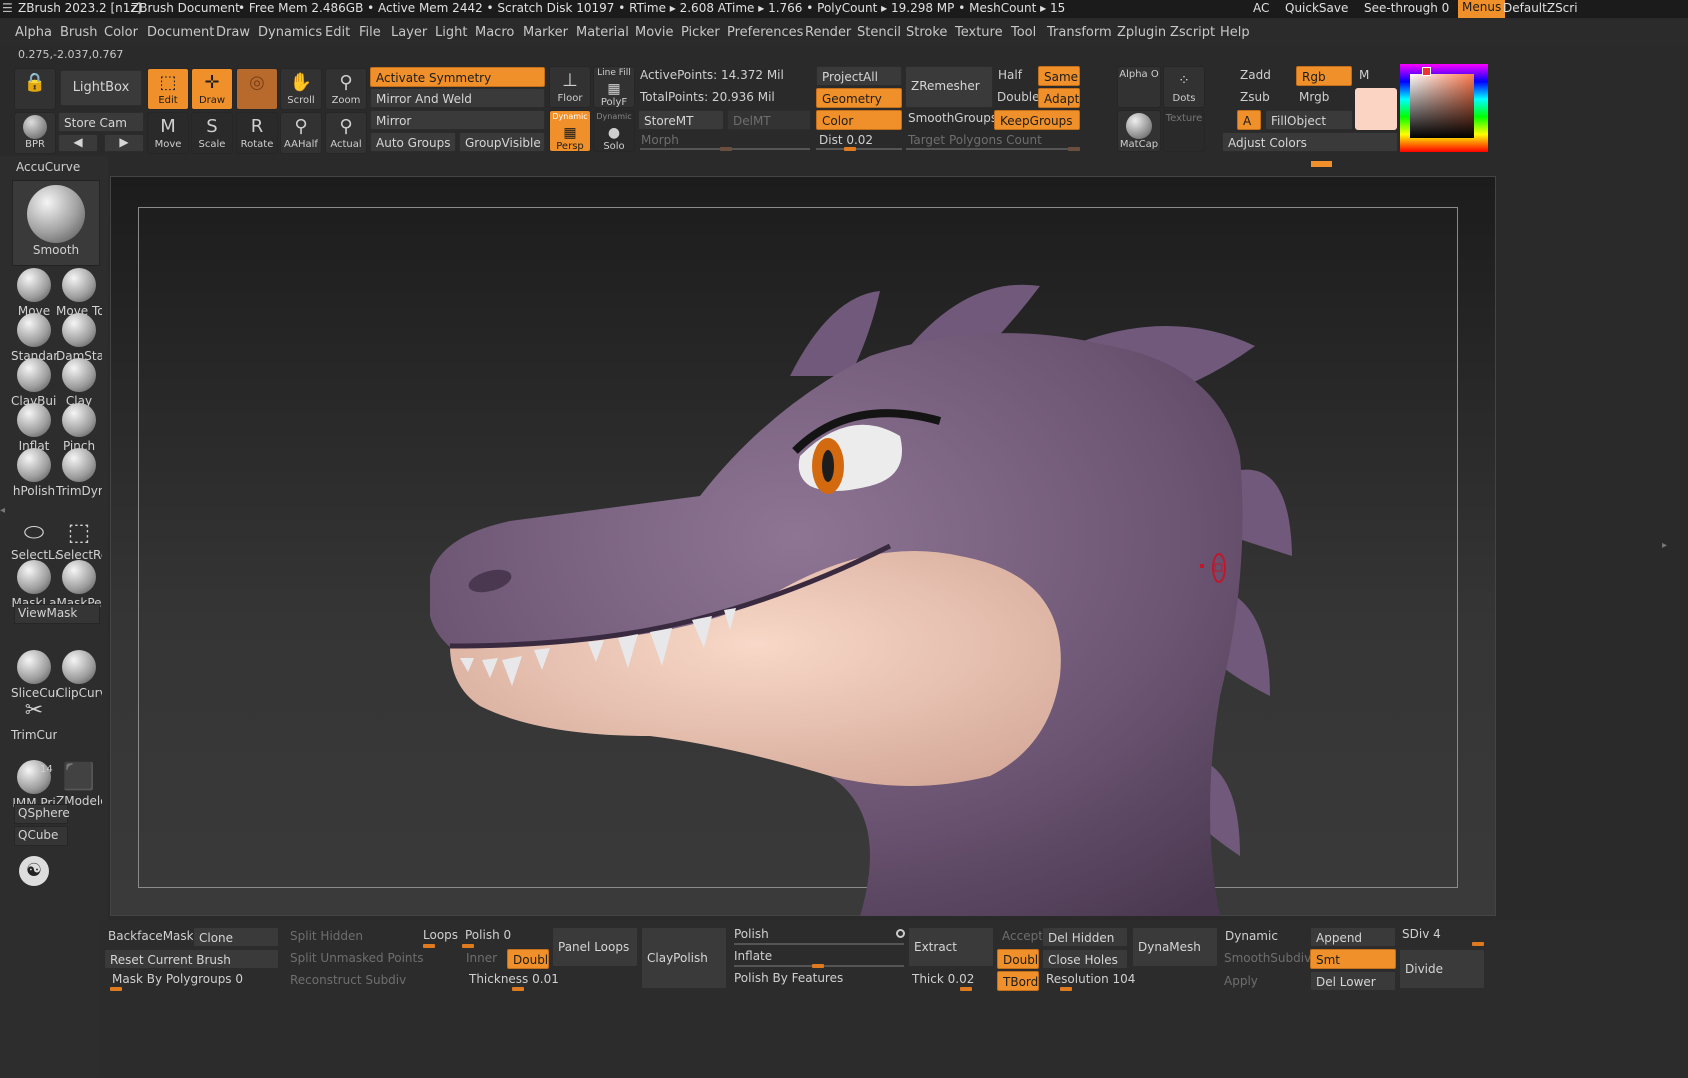  What do you see at coordinates (1066, 989) in the screenshot?
I see `resolution-knob` at bounding box center [1066, 989].